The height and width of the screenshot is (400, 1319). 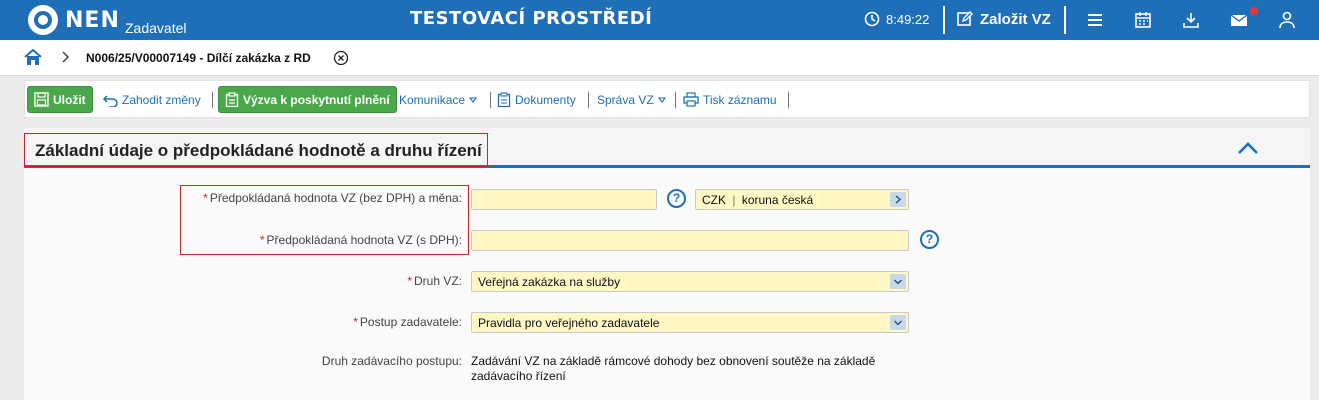 What do you see at coordinates (341, 58) in the screenshot?
I see `close-circle-icon` at bounding box center [341, 58].